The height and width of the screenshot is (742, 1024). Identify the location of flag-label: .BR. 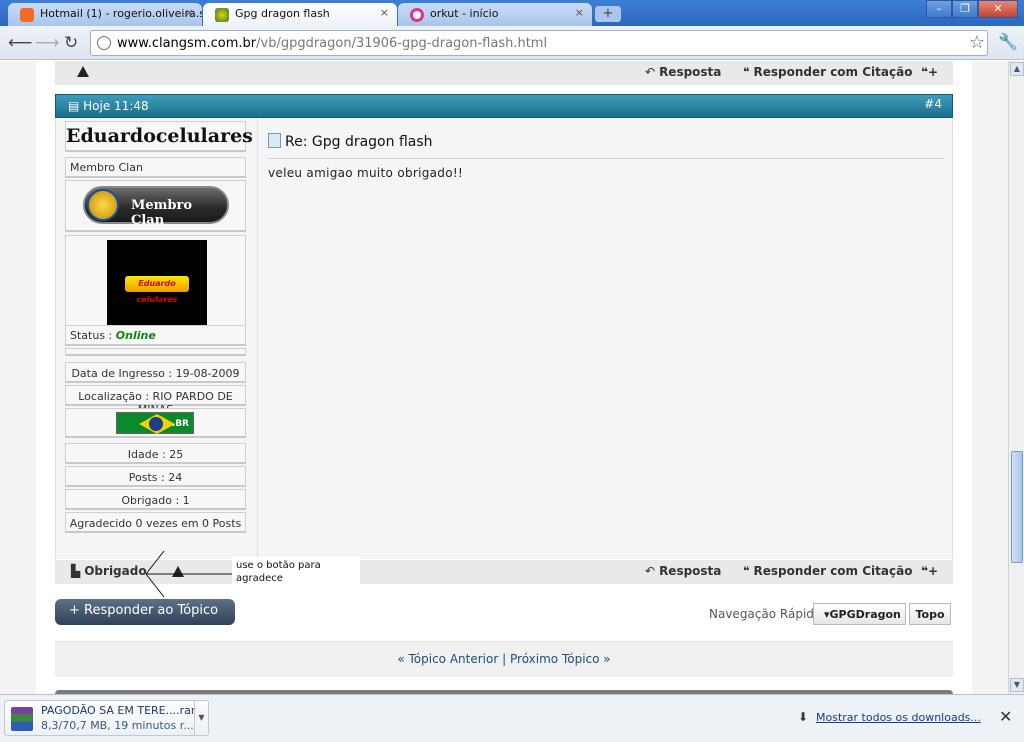
(180, 424).